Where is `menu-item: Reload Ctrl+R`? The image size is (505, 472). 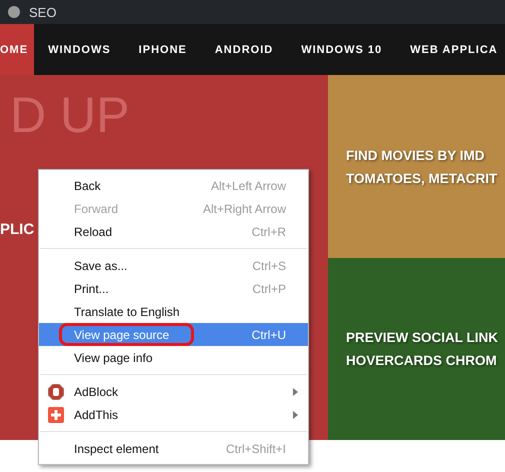 menu-item: Reload Ctrl+R is located at coordinates (173, 231).